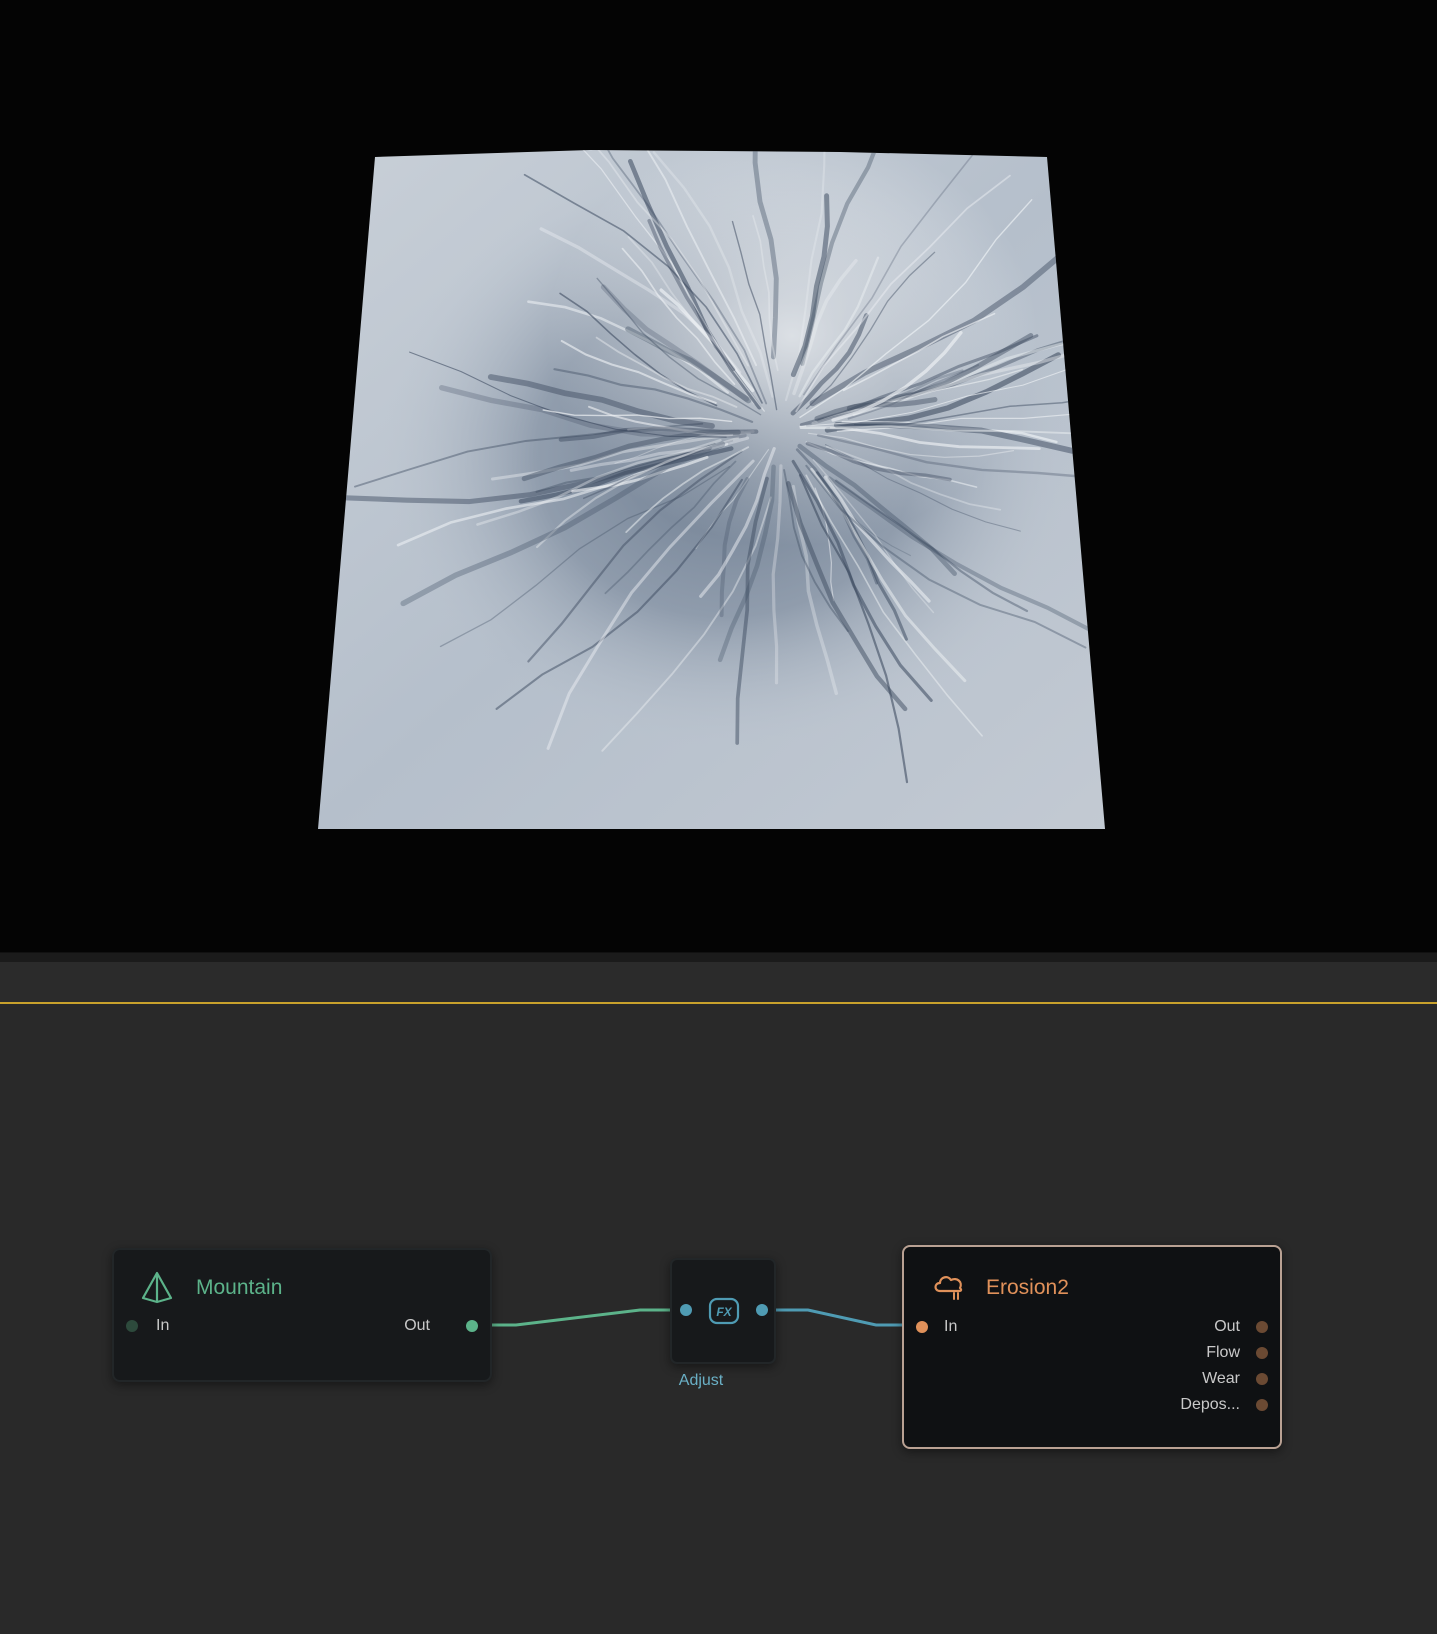 The width and height of the screenshot is (1437, 1634). Describe the element at coordinates (1262, 1327) in the screenshot. I see `erosion-out-port` at that location.